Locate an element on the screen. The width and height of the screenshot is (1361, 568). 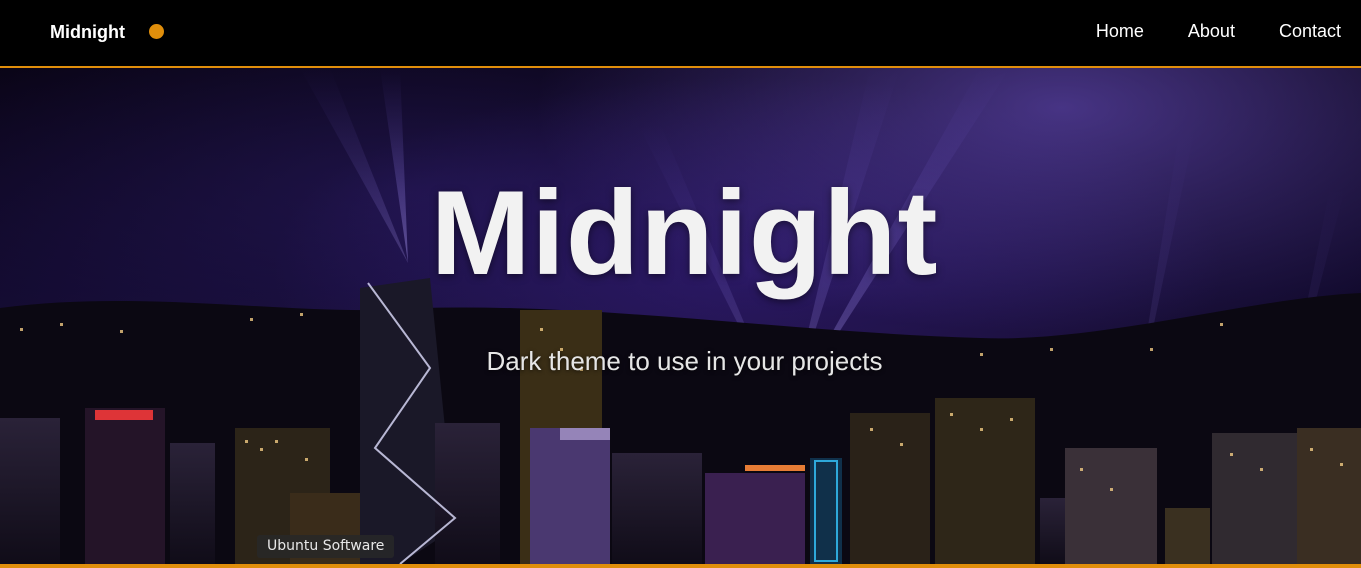
nav-link-contact: Contact is located at coordinates (1310, 31).